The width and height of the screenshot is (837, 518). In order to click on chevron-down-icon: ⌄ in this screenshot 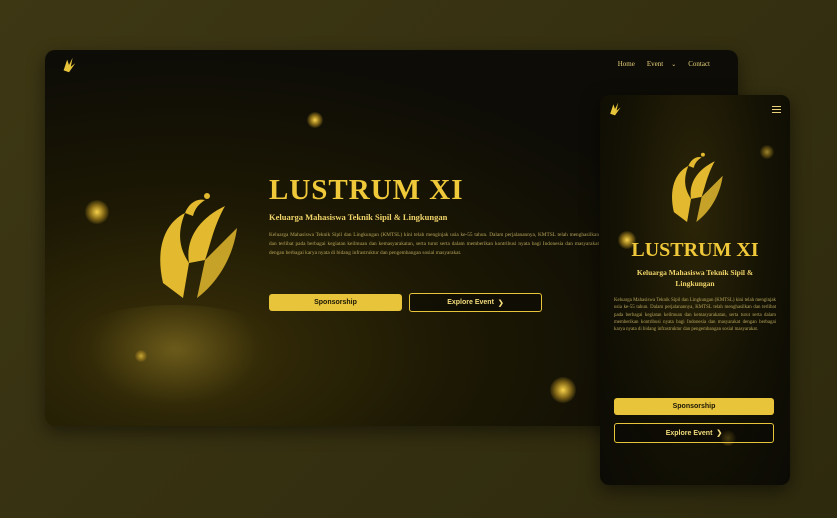, I will do `click(674, 65)`.